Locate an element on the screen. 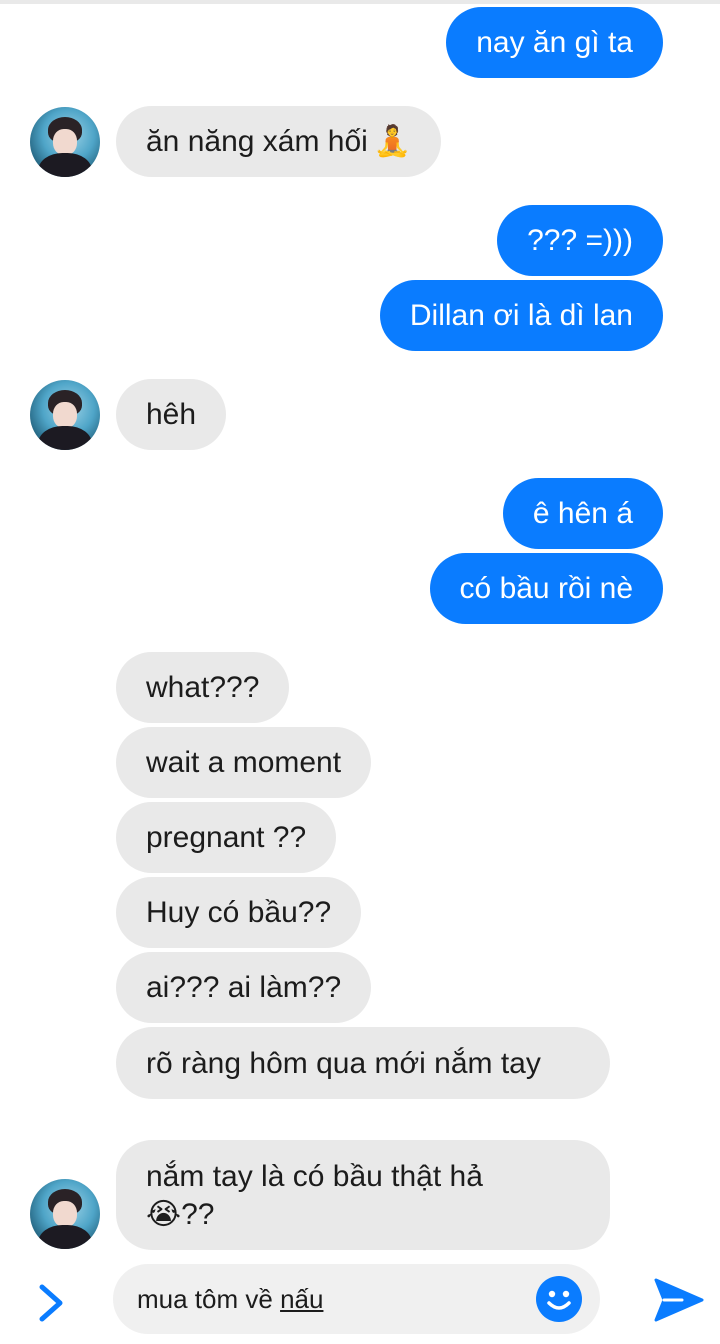 This screenshot has height=1344, width=720. top-divider is located at coordinates (360, 2).